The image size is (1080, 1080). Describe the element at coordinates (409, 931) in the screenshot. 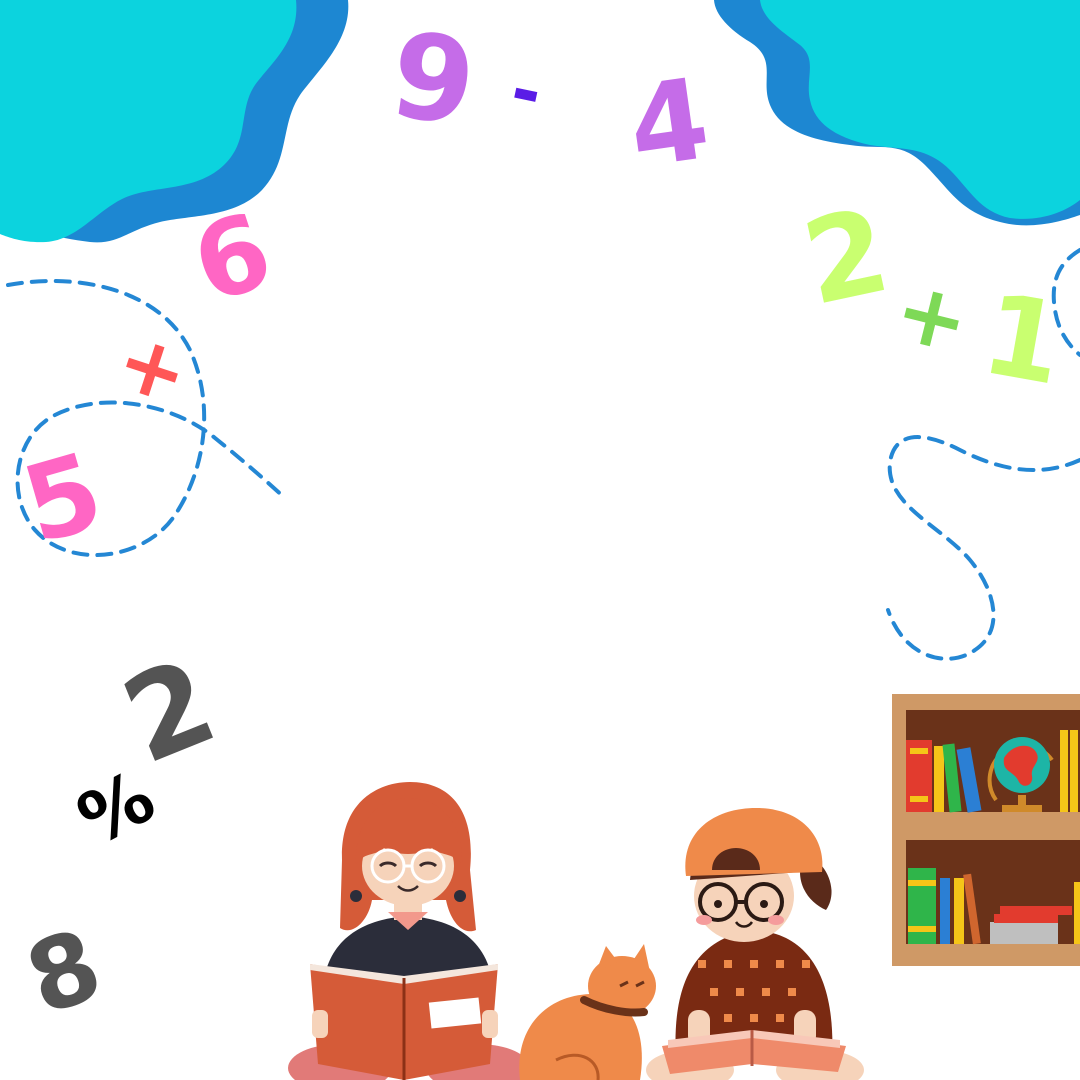

I see `girl-reading-book-illustration` at that location.